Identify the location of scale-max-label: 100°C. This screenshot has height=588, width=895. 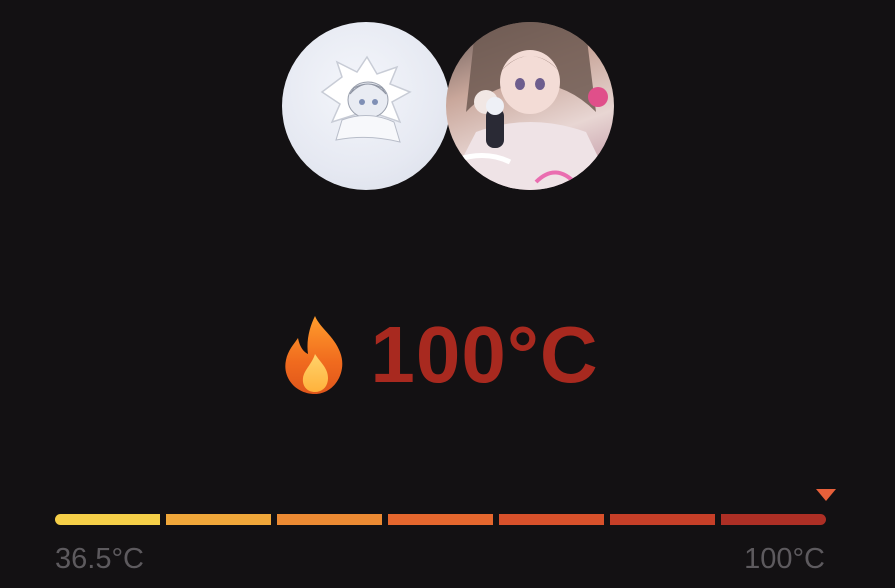
(784, 559).